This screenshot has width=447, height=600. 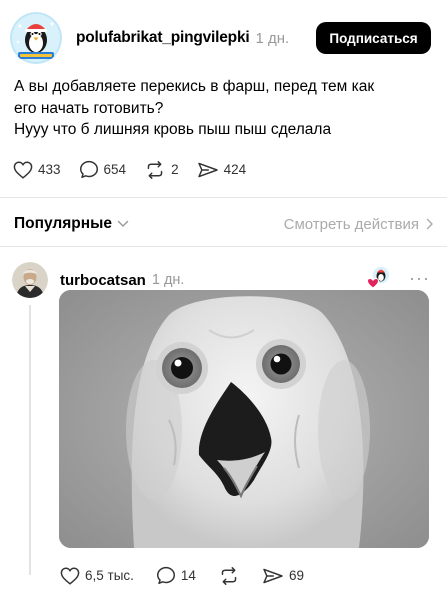 I want to click on comment-like-count: 6,5 тыс., so click(x=109, y=575).